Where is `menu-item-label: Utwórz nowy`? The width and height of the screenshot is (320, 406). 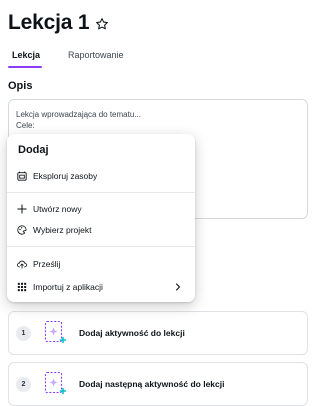
menu-item-label: Utwórz nowy is located at coordinates (57, 209).